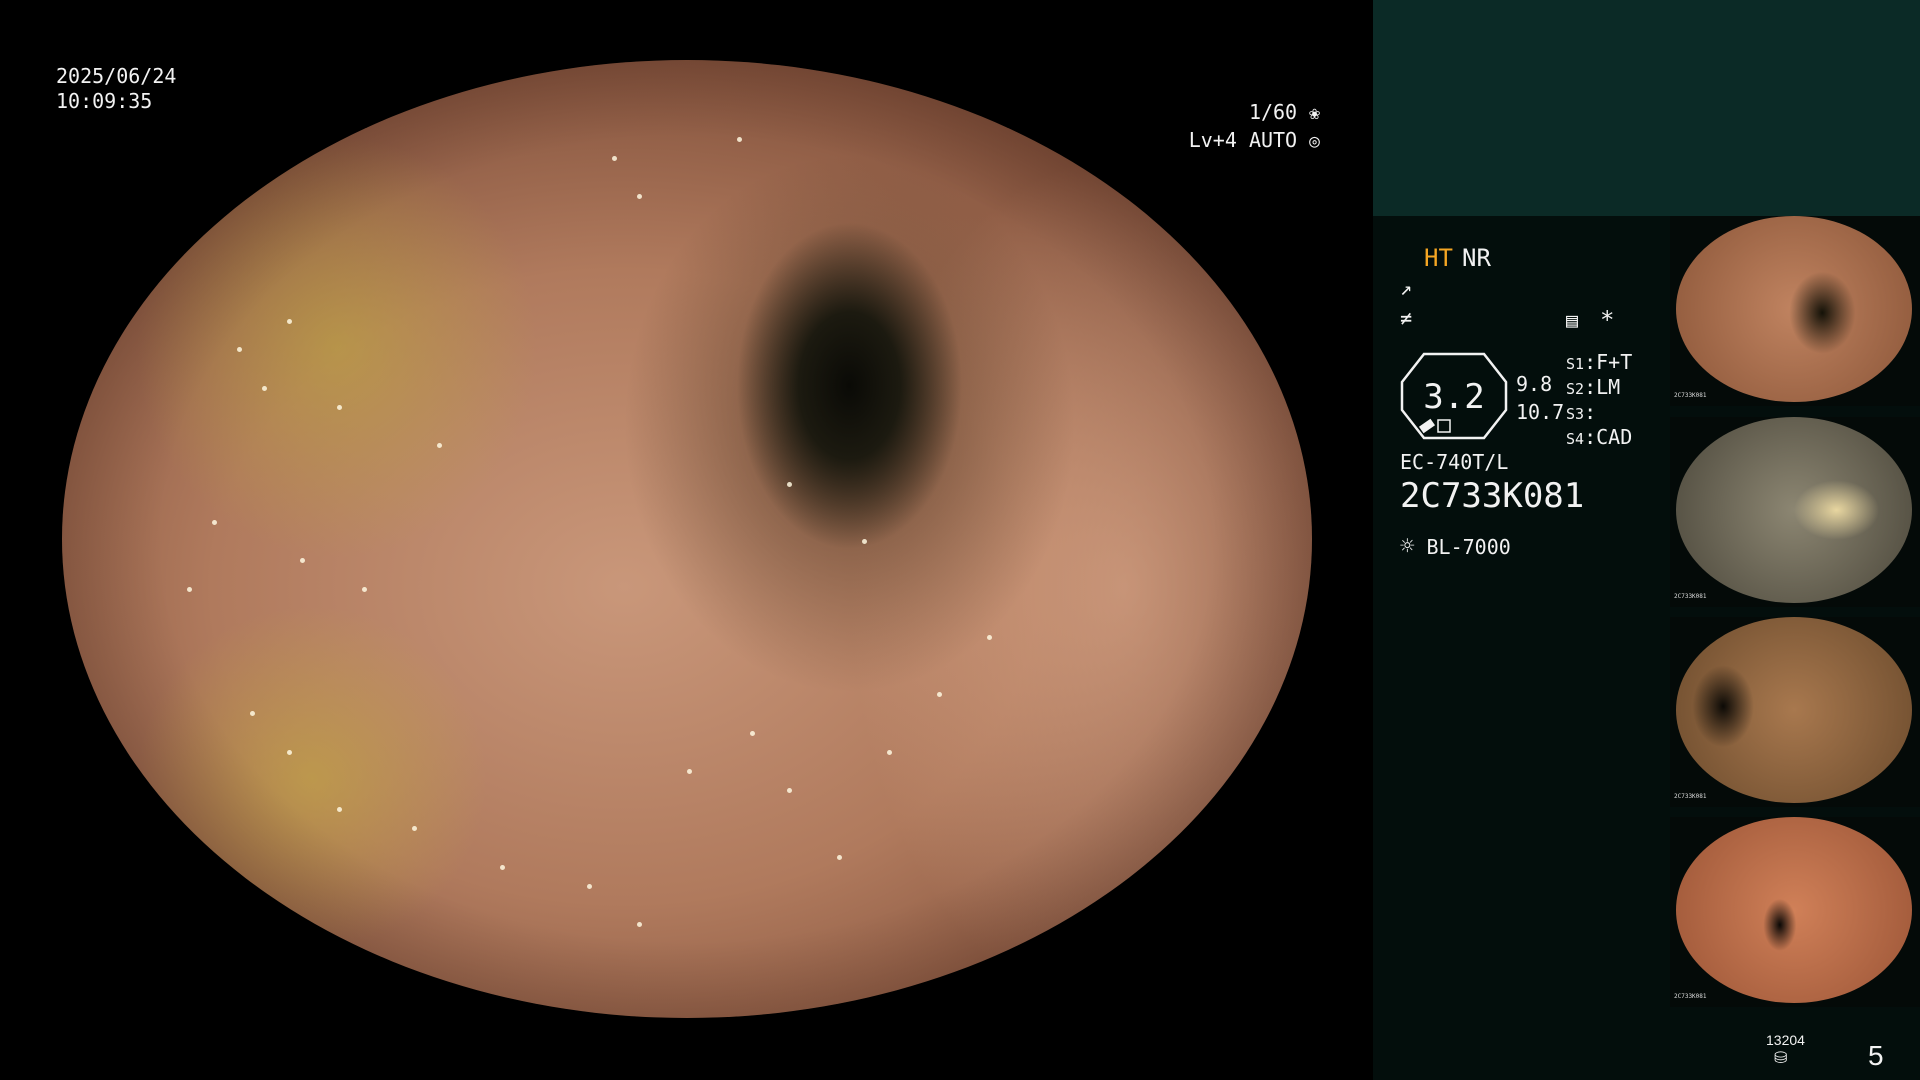 The width and height of the screenshot is (1920, 1080). Describe the element at coordinates (1406, 318) in the screenshot. I see `color-mode-icon: ≠` at that location.